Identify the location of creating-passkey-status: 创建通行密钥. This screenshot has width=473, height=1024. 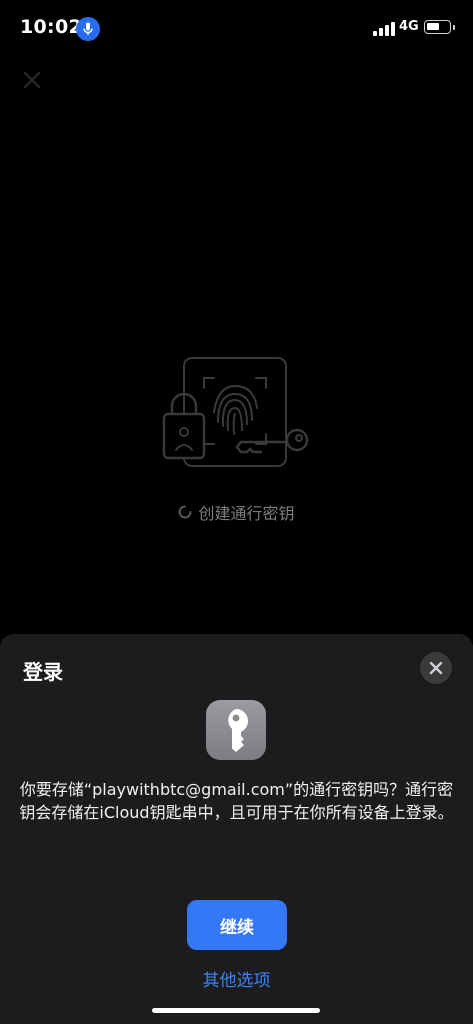
(236, 512).